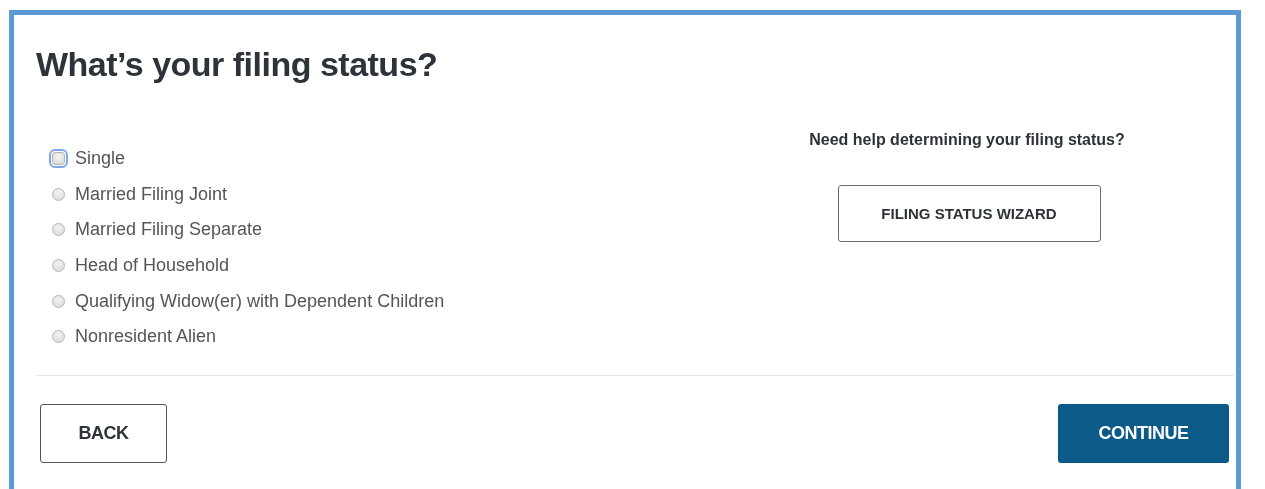  I want to click on option-label: Head of Household, so click(152, 266).